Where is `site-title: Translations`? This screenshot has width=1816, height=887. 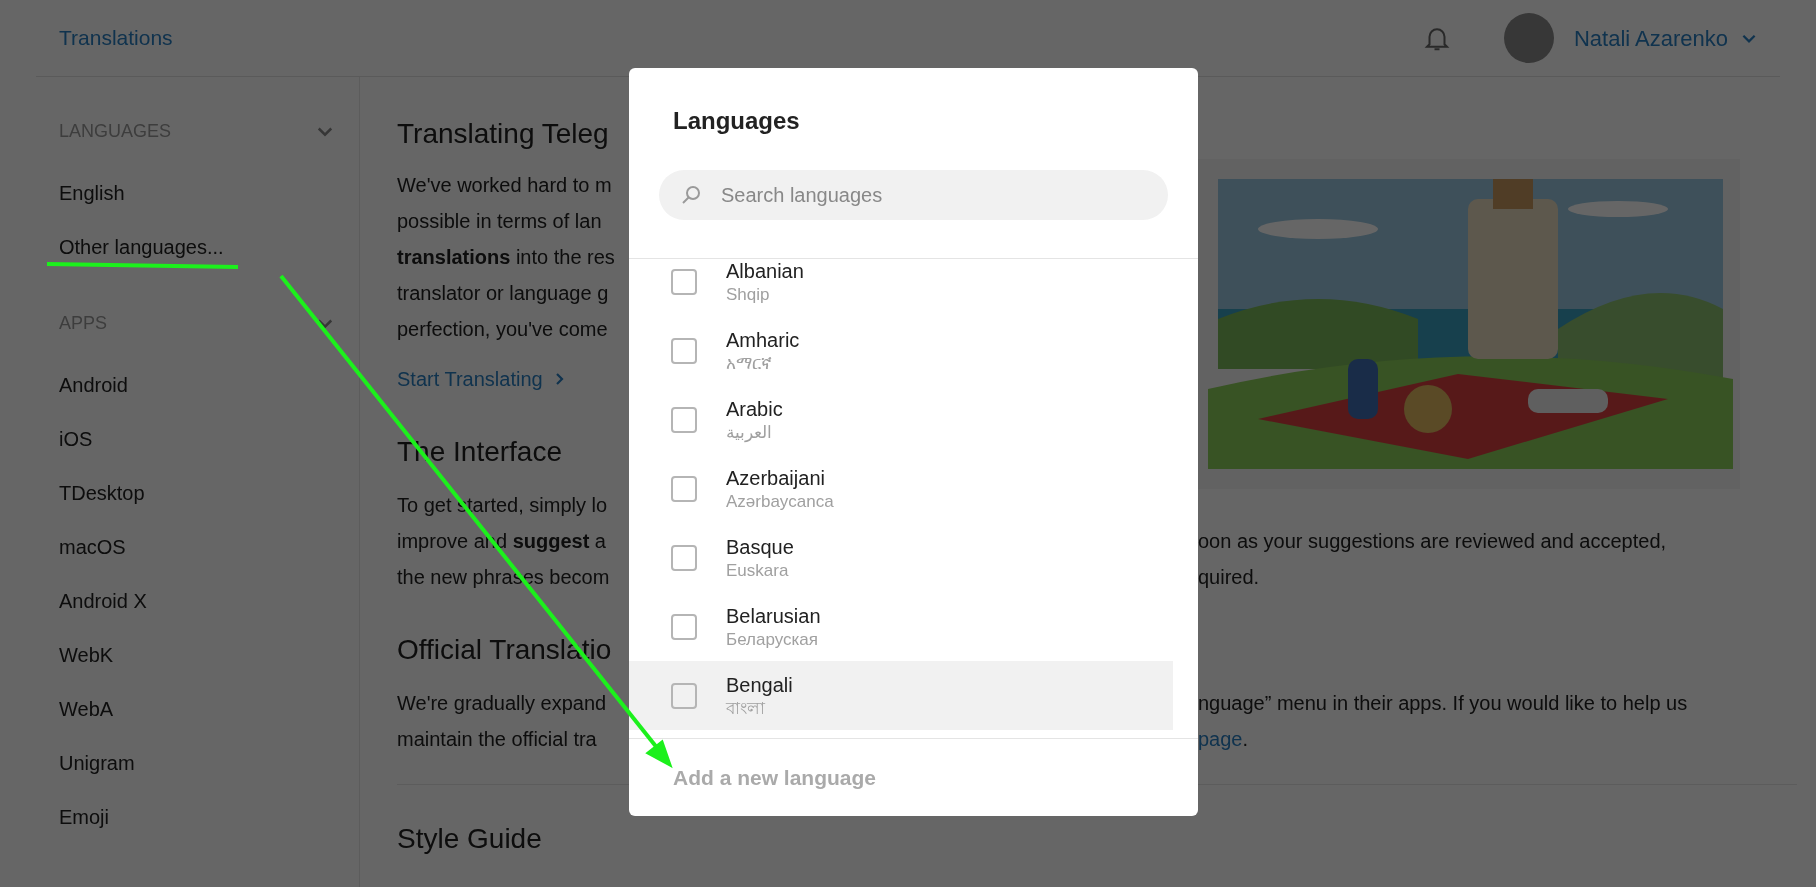
site-title: Translations is located at coordinates (116, 38).